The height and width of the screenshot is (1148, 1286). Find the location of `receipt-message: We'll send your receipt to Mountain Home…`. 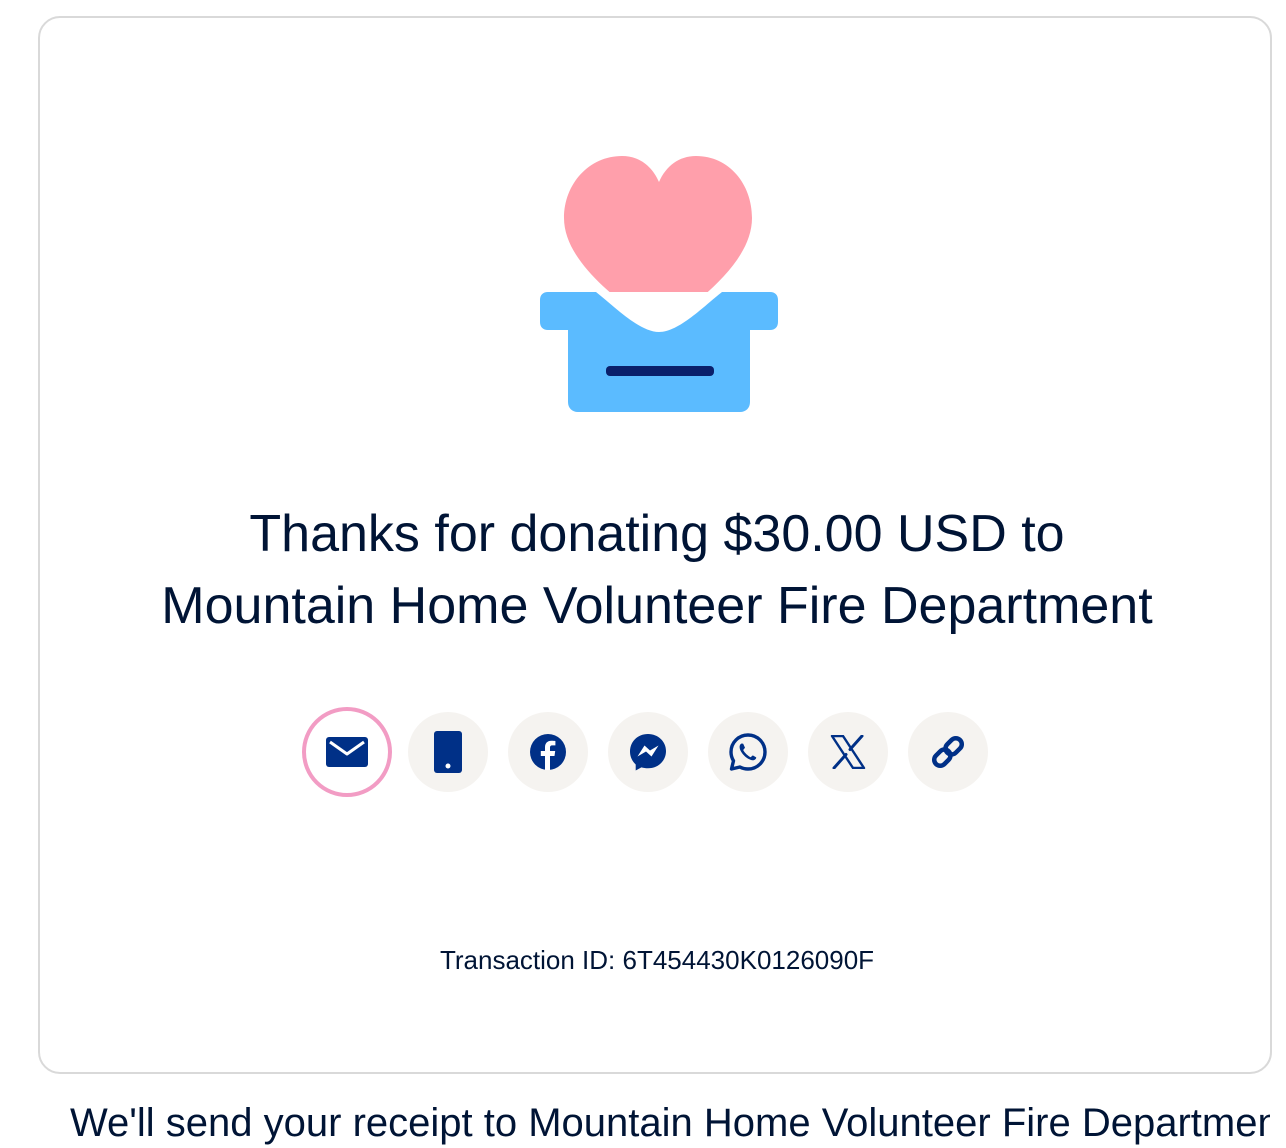

receipt-message: We'll send your receipt to Mountain Home… is located at coordinates (670, 1123).